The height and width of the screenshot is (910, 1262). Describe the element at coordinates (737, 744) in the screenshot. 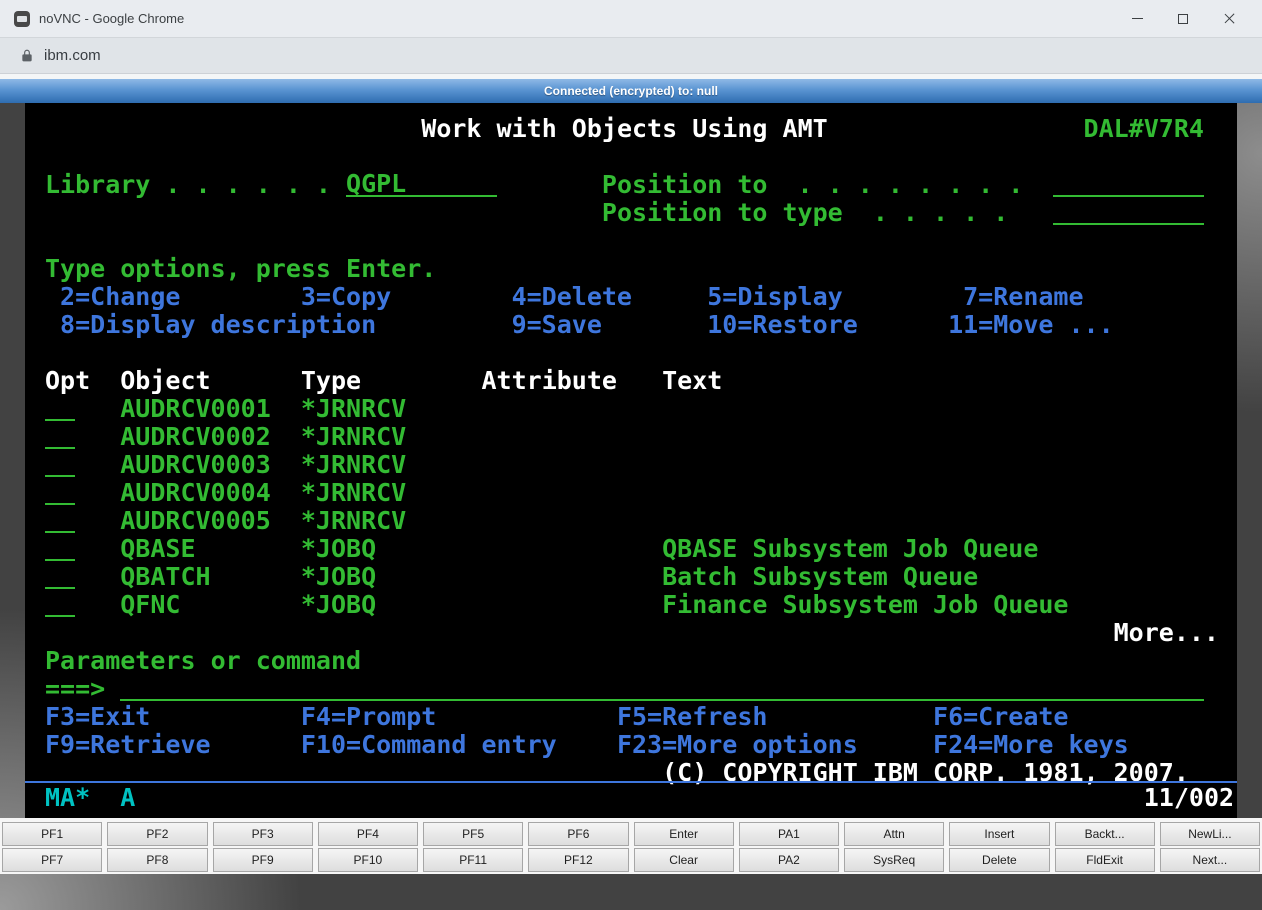

I see `fkey-label: F23=More options` at that location.